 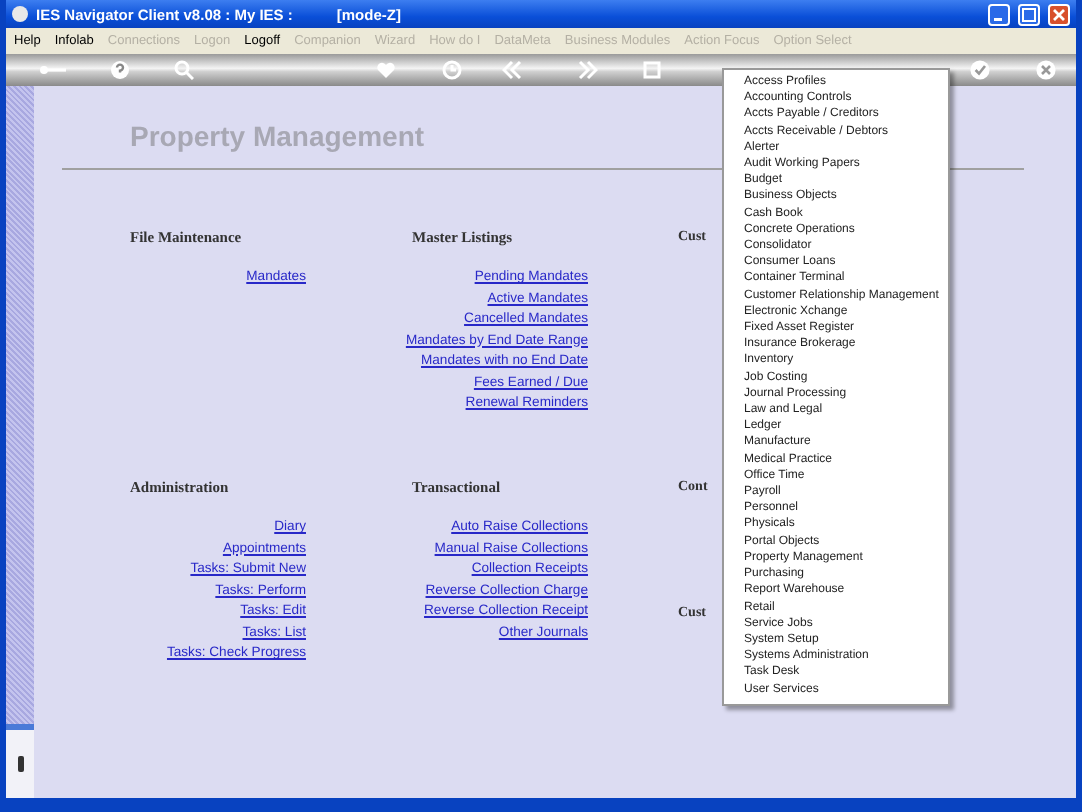 I want to click on maximize-icon, so click(x=1029, y=14).